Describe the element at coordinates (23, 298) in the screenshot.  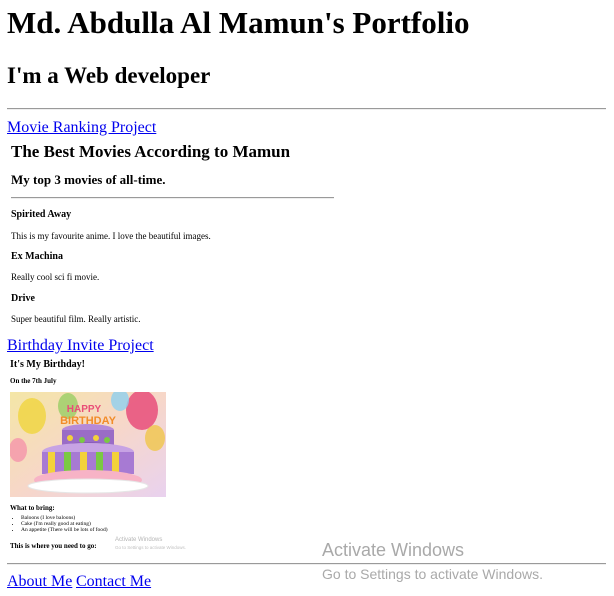
I see `movie-title: Drive` at that location.